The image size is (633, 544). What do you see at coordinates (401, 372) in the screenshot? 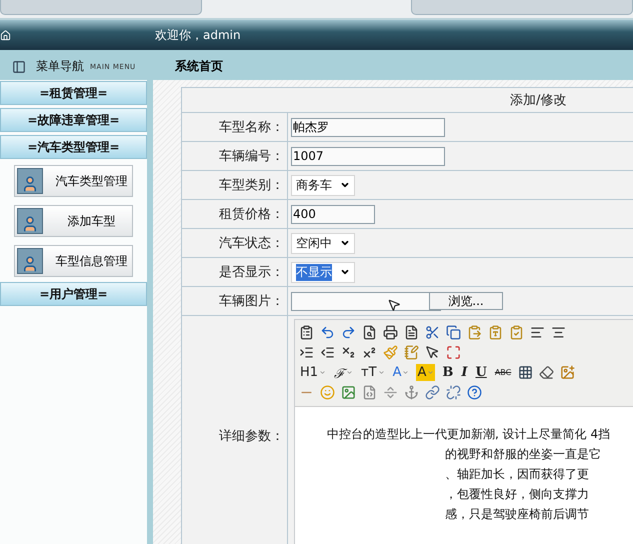
I see `font-color-button: A` at bounding box center [401, 372].